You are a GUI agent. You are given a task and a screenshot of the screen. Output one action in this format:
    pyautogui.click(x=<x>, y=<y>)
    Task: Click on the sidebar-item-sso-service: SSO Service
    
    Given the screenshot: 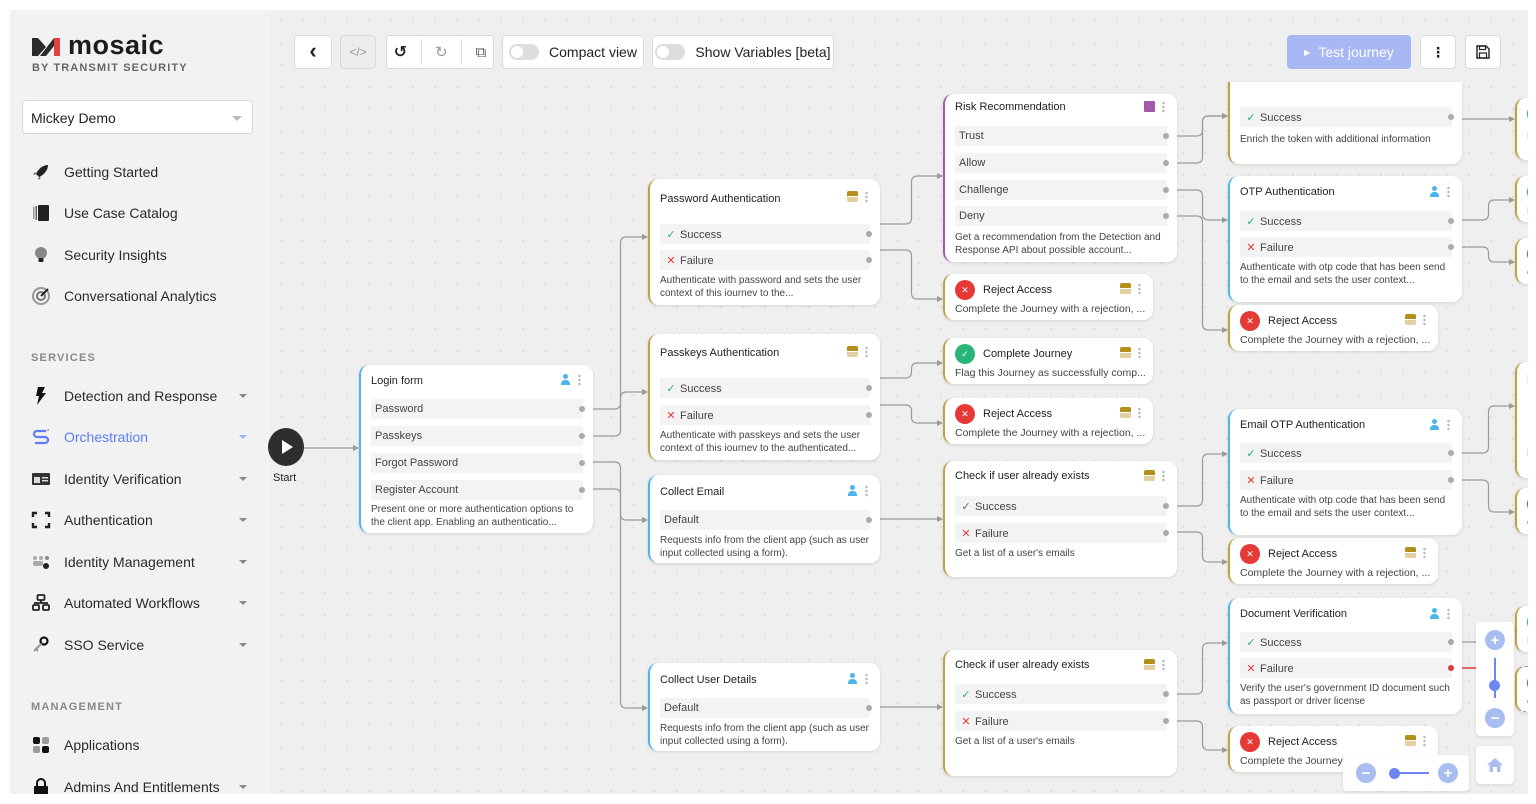 What is the action you would take?
    pyautogui.click(x=135, y=645)
    